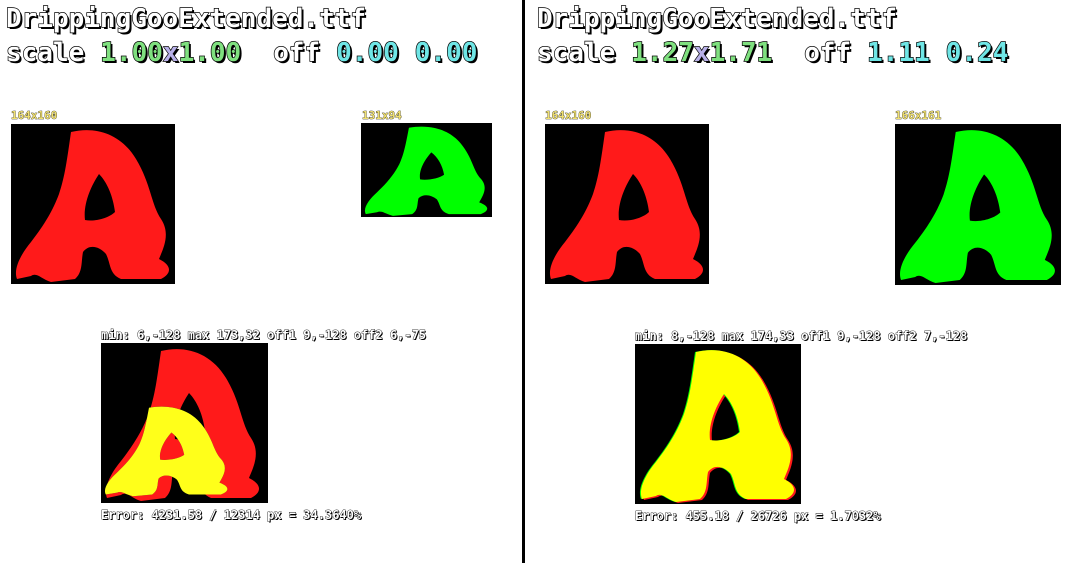 This screenshot has width=1083, height=563. I want to click on error-readout: Error: 4231.58 / 12314 px = 34.3640%, so click(231, 515).